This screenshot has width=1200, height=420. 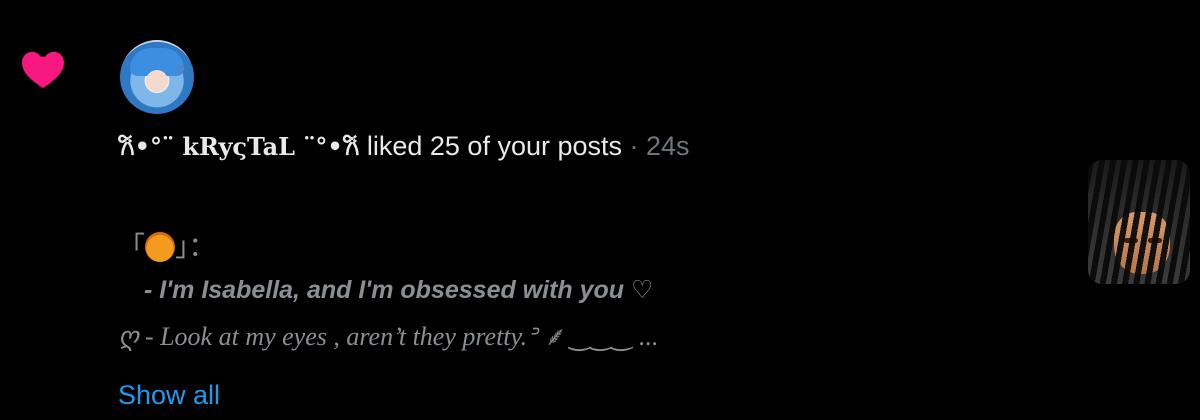 What do you see at coordinates (169, 395) in the screenshot?
I see `show-all-link: Show all` at bounding box center [169, 395].